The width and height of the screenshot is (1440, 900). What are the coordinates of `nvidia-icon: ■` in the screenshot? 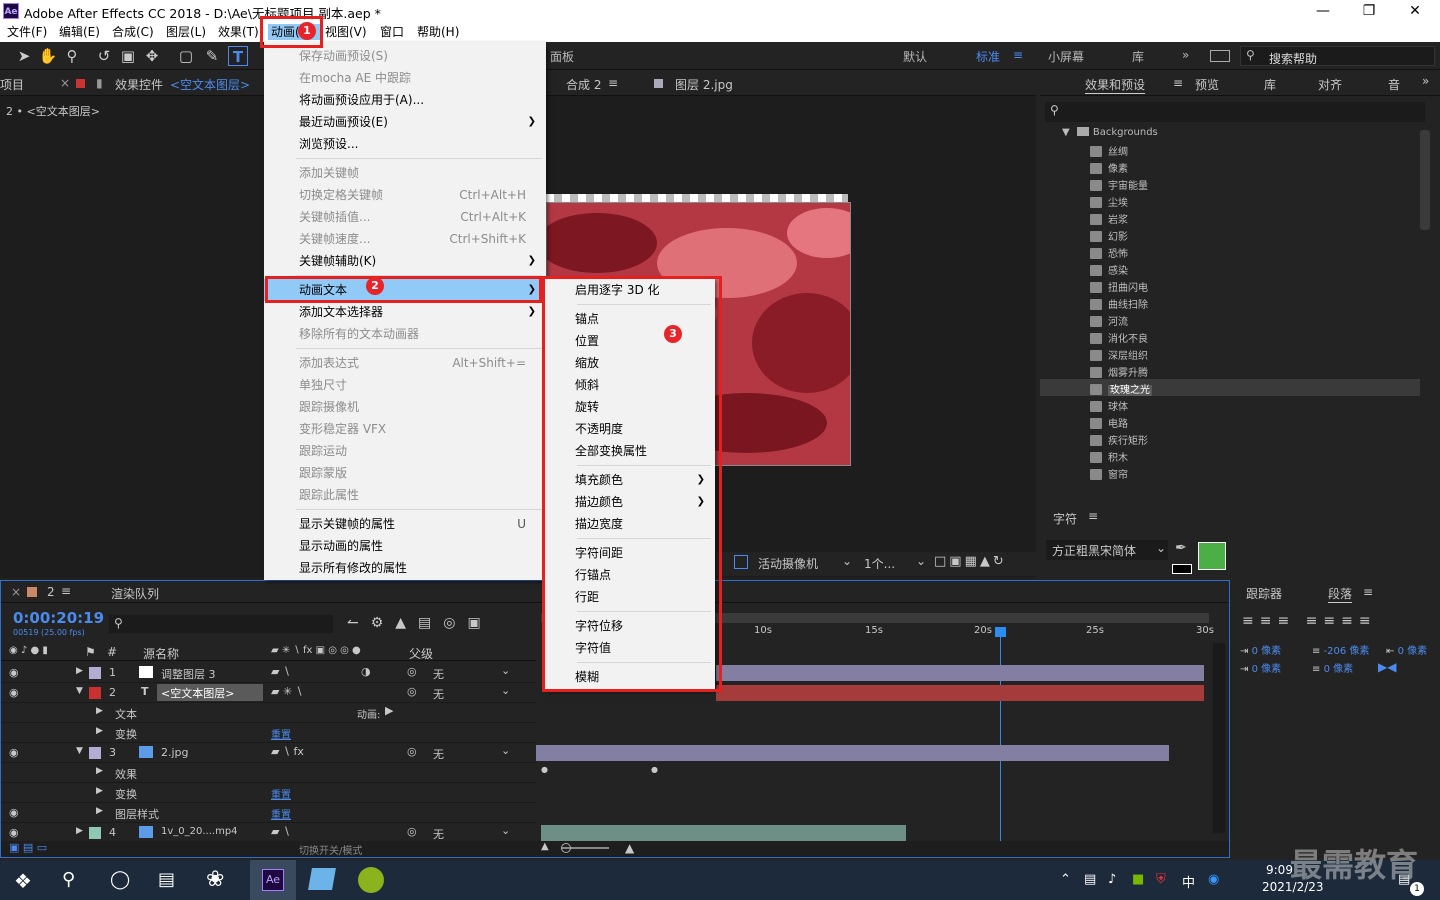 It's located at (1138, 879).